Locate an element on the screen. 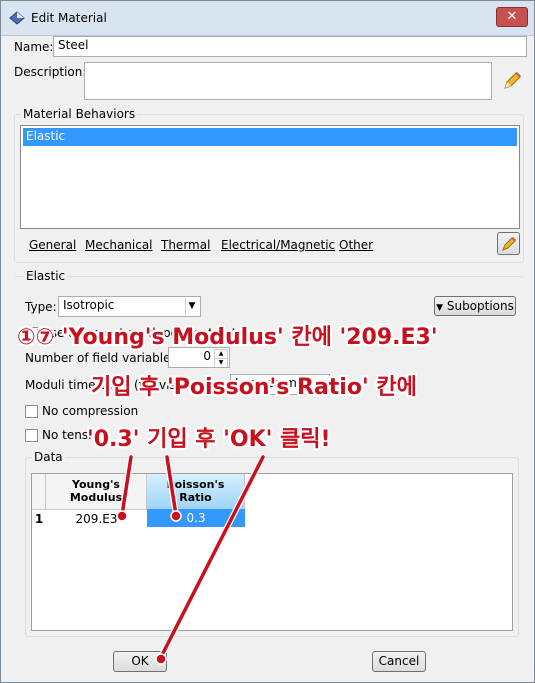 Image resolution: width=535 pixels, height=683 pixels. arrow-dot-poisson is located at coordinates (176, 516).